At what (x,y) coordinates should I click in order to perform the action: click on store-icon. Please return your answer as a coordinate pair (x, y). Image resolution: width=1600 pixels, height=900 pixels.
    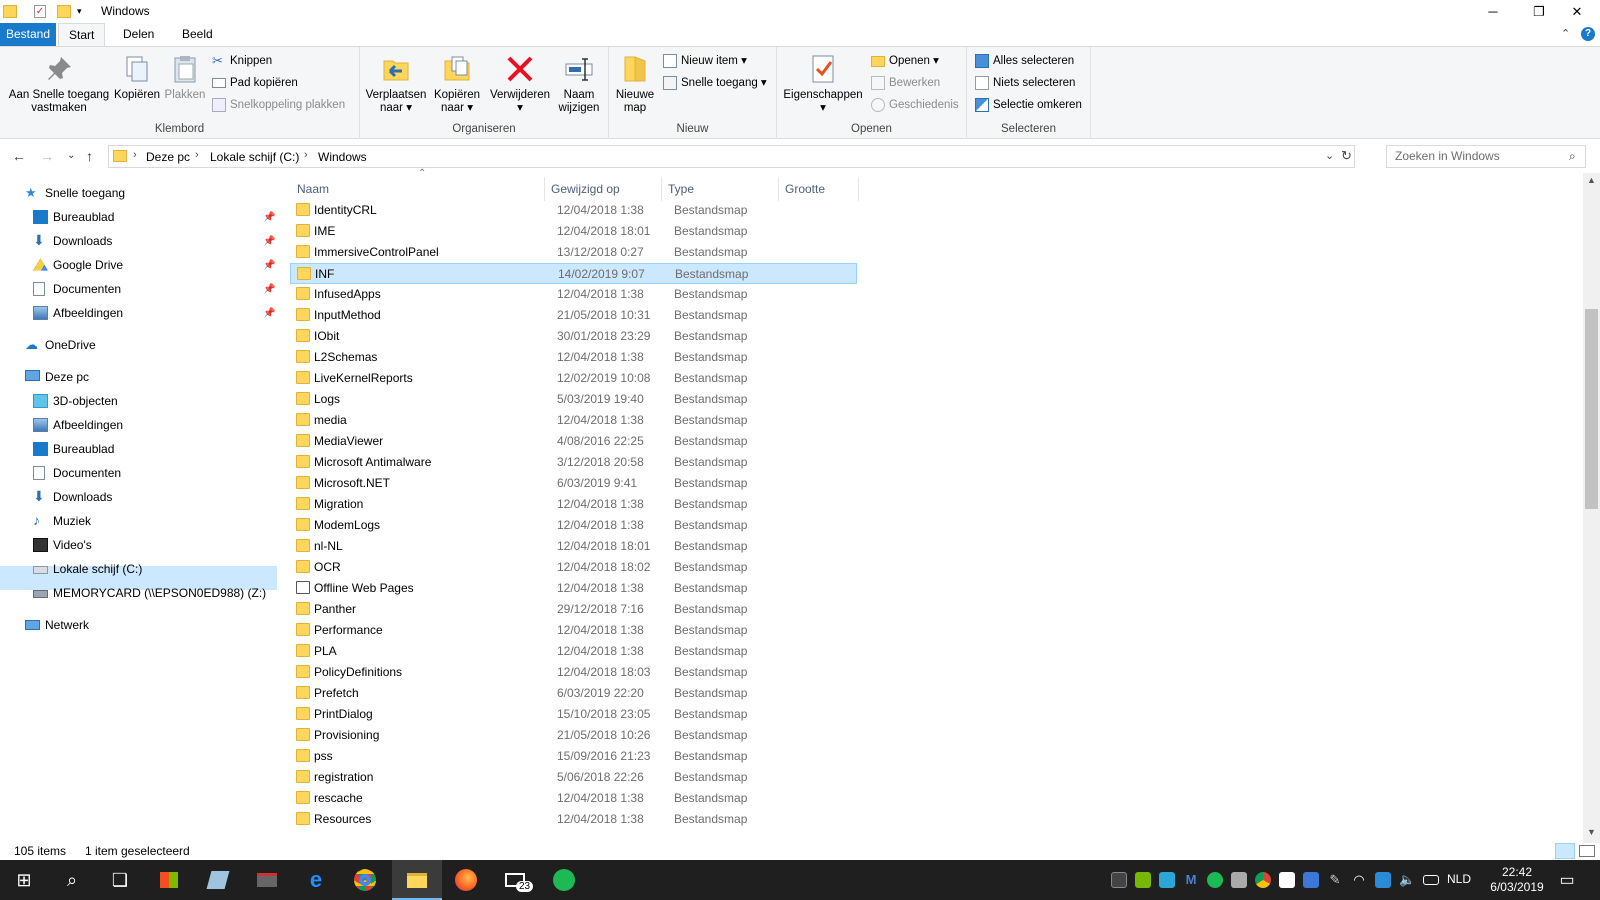
    Looking at the image, I should click on (169, 880).